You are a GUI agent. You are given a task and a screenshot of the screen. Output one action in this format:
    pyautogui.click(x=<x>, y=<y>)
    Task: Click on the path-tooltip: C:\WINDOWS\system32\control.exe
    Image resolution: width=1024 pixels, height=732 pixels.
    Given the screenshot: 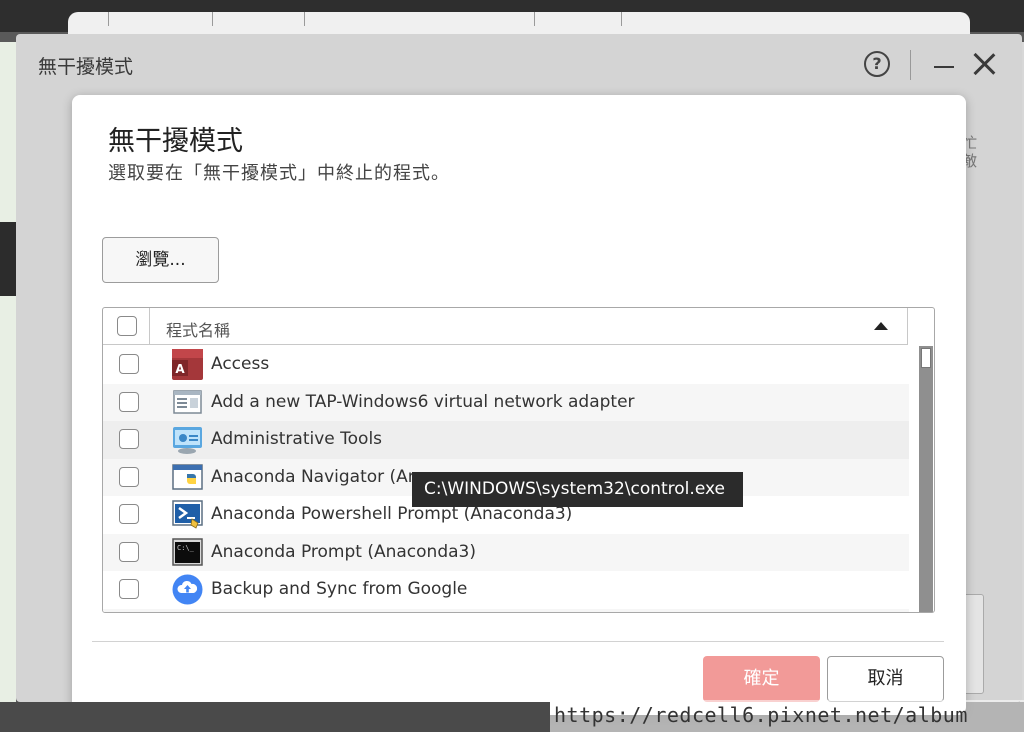 What is the action you would take?
    pyautogui.click(x=577, y=489)
    